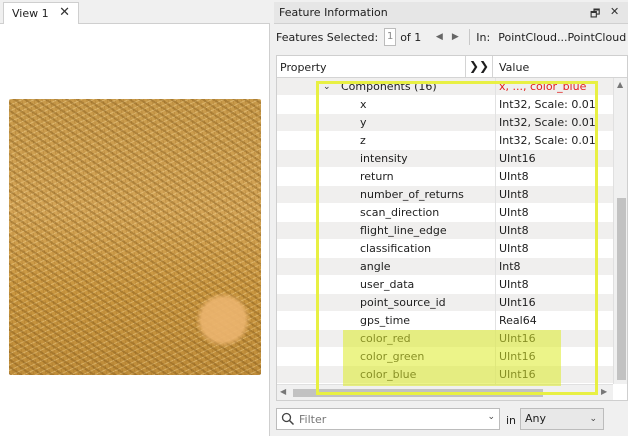 Image resolution: width=628 pixels, height=436 pixels. I want to click on scroll-right-icon: ▶, so click(604, 391).